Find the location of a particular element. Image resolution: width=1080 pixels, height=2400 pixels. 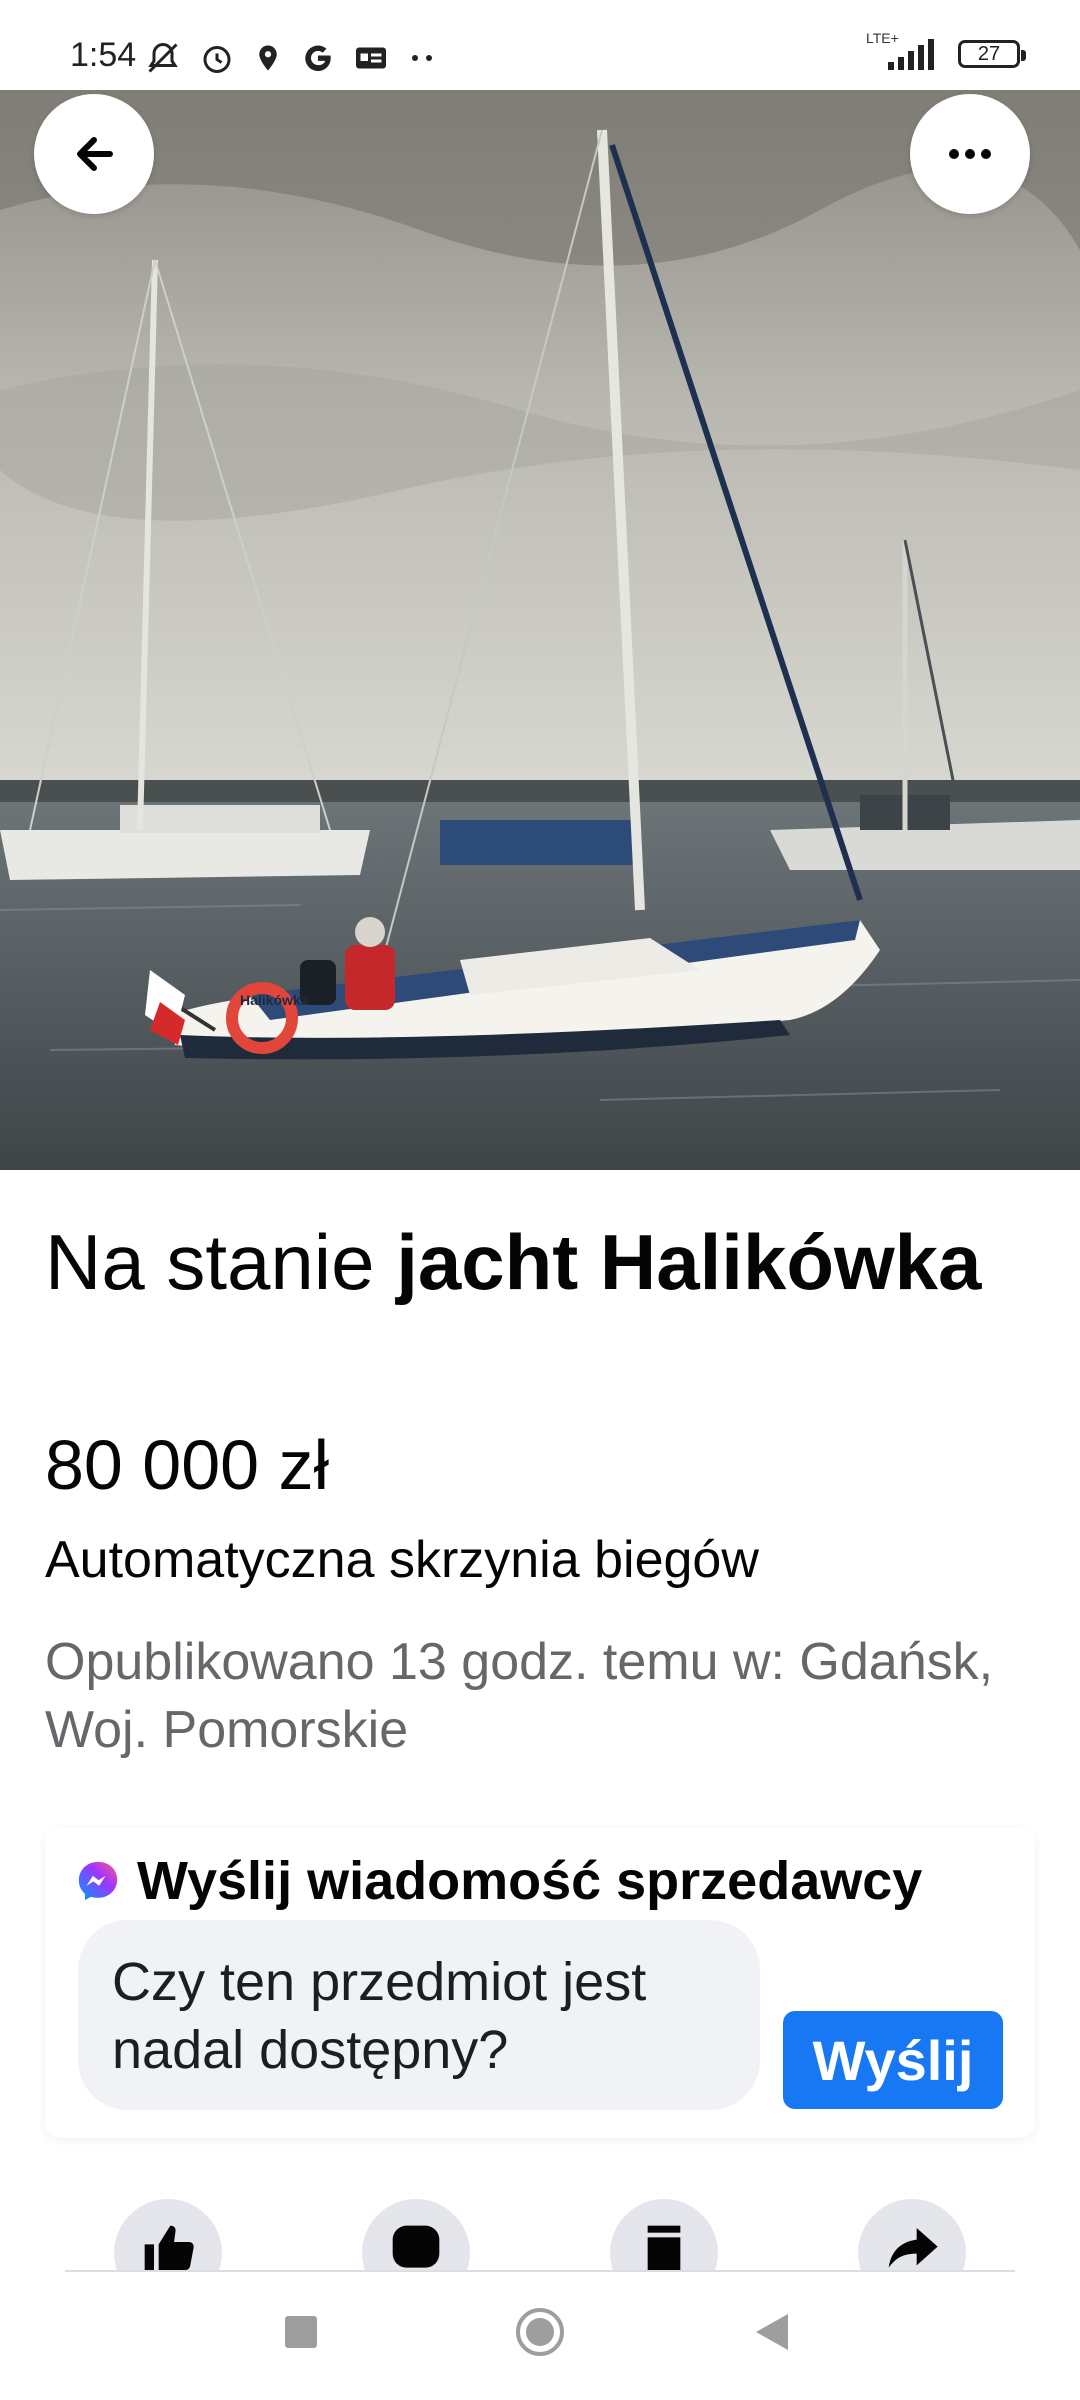

triangle-left-icon is located at coordinates (772, 2332).